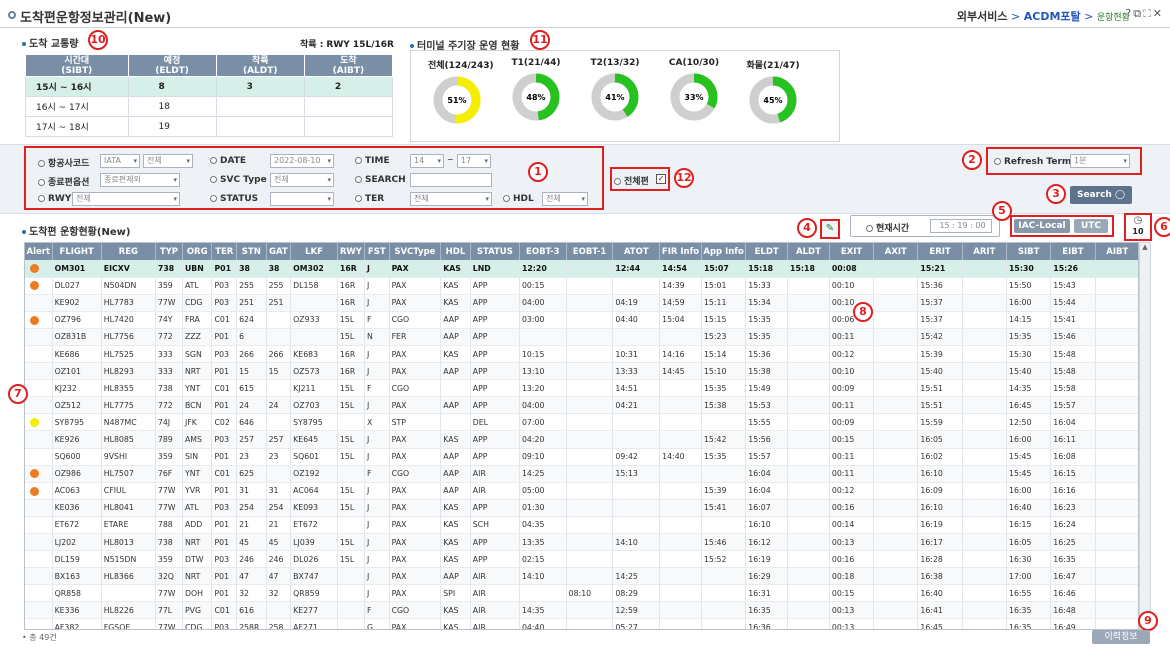 The image size is (1170, 647). I want to click on local-time-button: IAC-Local, so click(1042, 226).